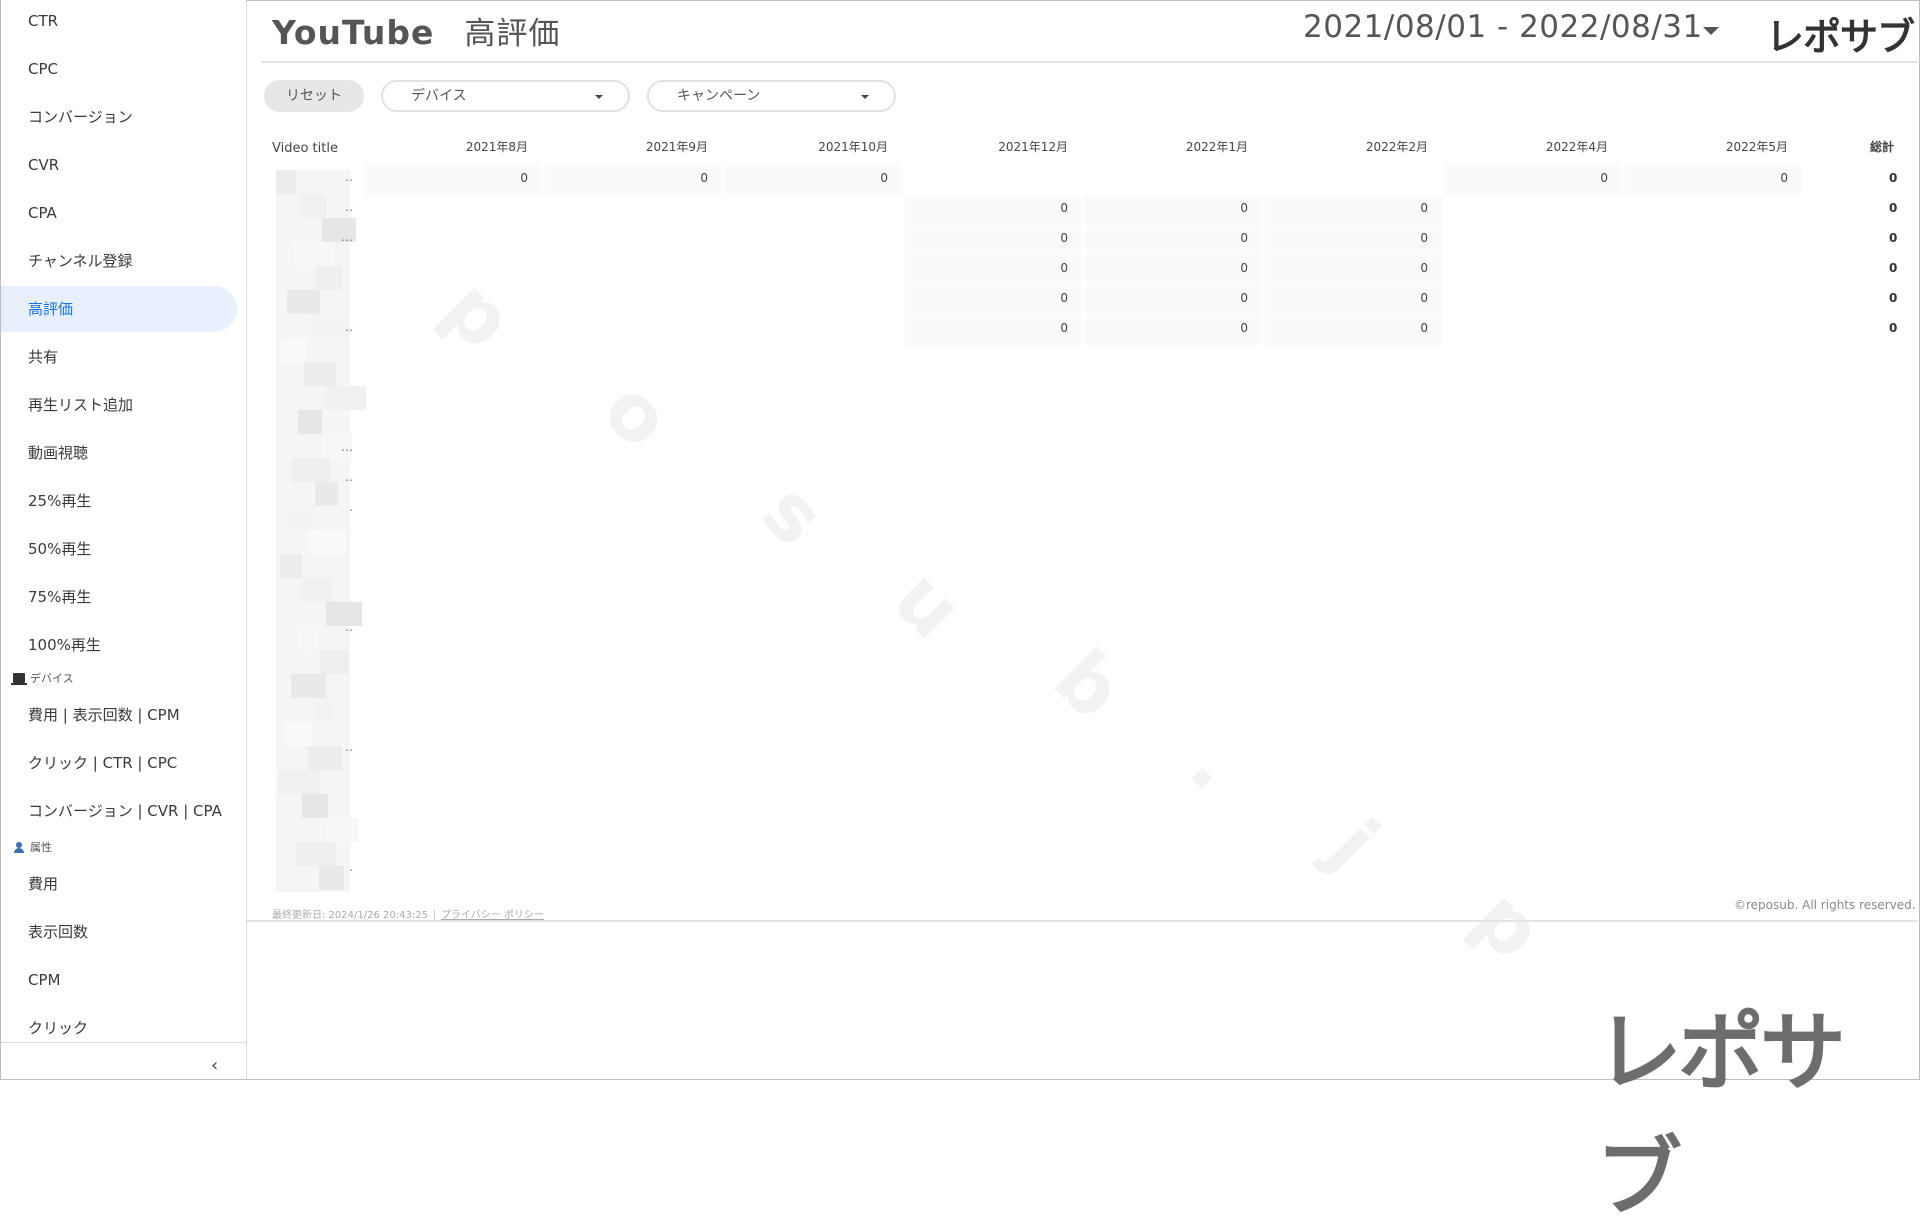 The height and width of the screenshot is (1232, 1920). Describe the element at coordinates (119, 884) in the screenshot. I see `sidebar-item: 費用` at that location.